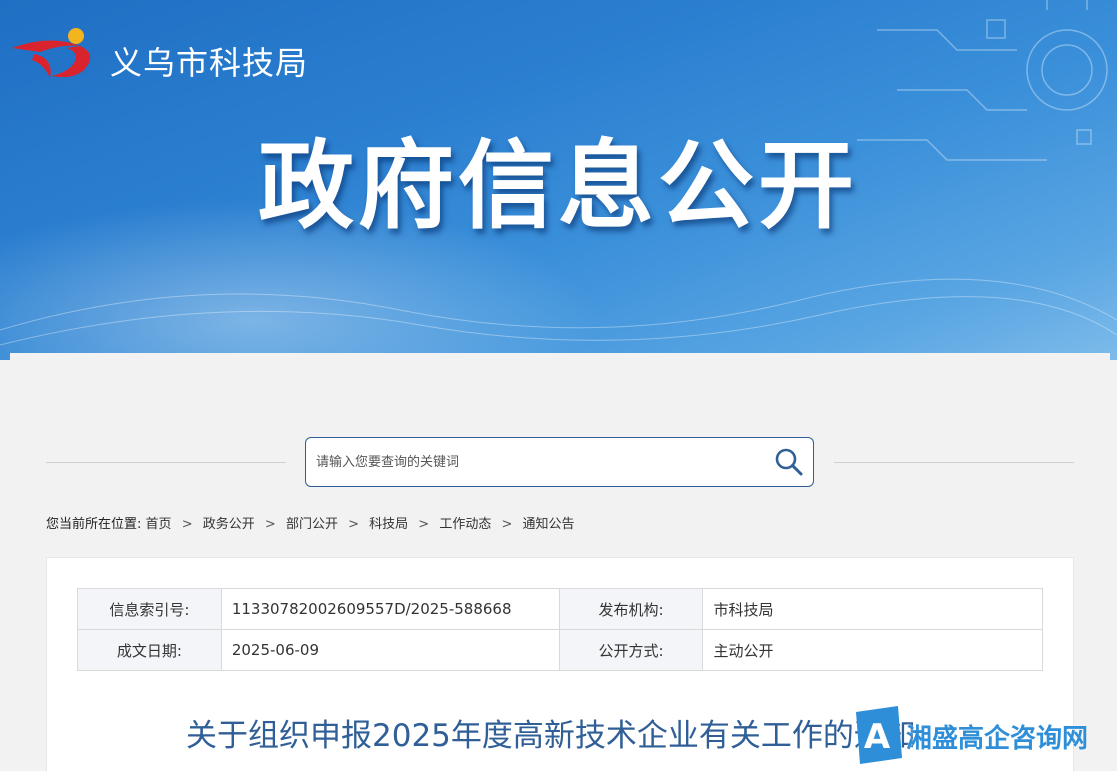 This screenshot has height=771, width=1117. I want to click on site-logo, so click(57, 52).